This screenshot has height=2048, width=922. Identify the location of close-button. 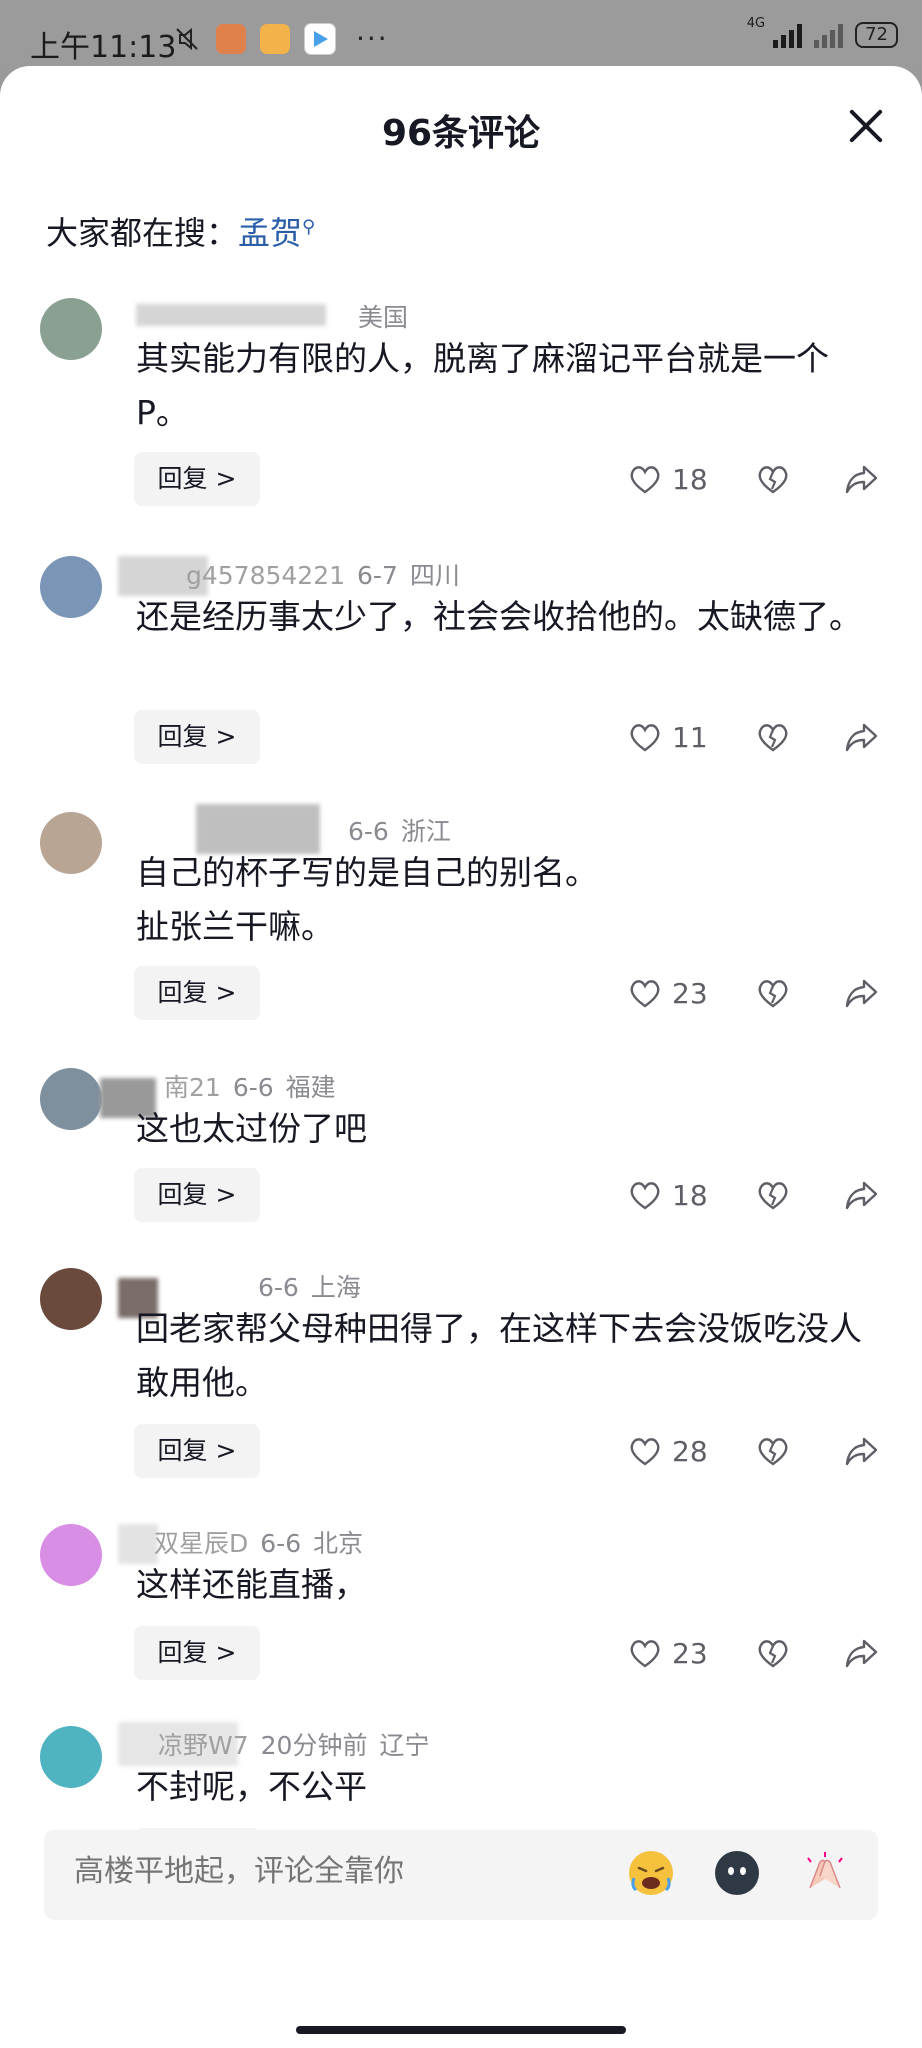
(866, 126).